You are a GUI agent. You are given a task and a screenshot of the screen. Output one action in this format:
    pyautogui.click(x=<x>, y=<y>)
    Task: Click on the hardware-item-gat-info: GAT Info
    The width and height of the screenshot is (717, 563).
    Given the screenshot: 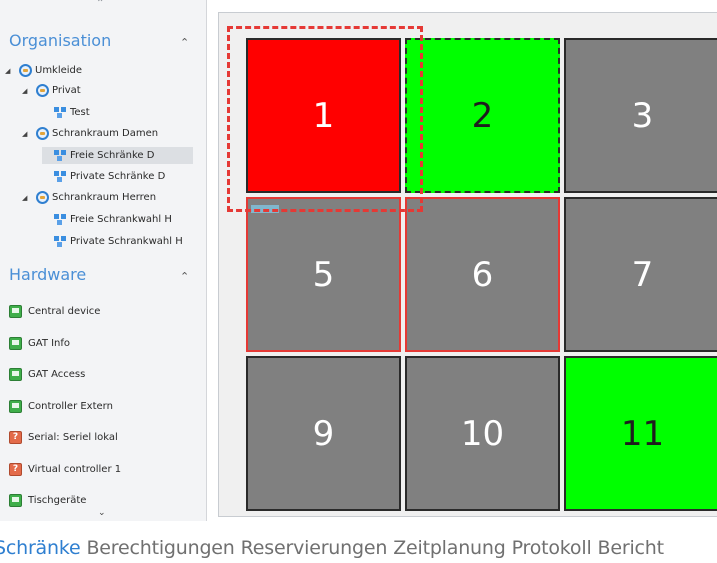 What is the action you would take?
    pyautogui.click(x=39, y=343)
    